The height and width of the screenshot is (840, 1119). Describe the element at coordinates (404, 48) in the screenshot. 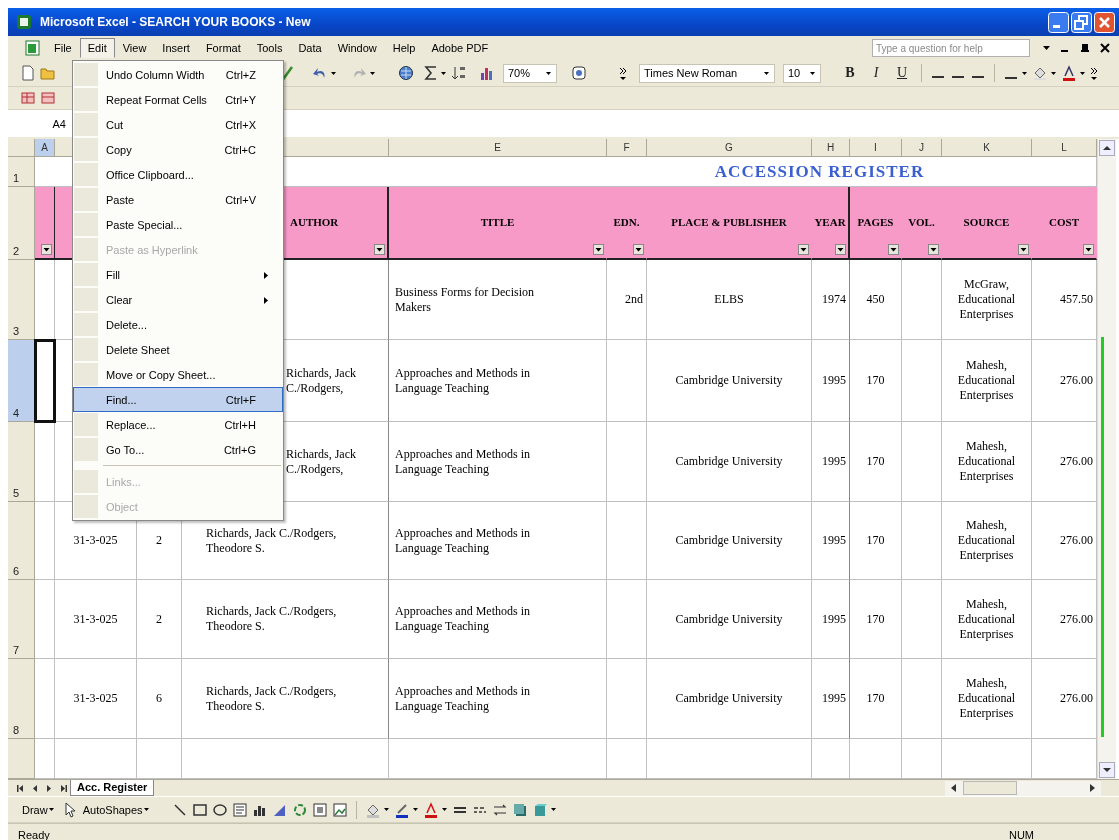

I see `menu-item: Help` at that location.